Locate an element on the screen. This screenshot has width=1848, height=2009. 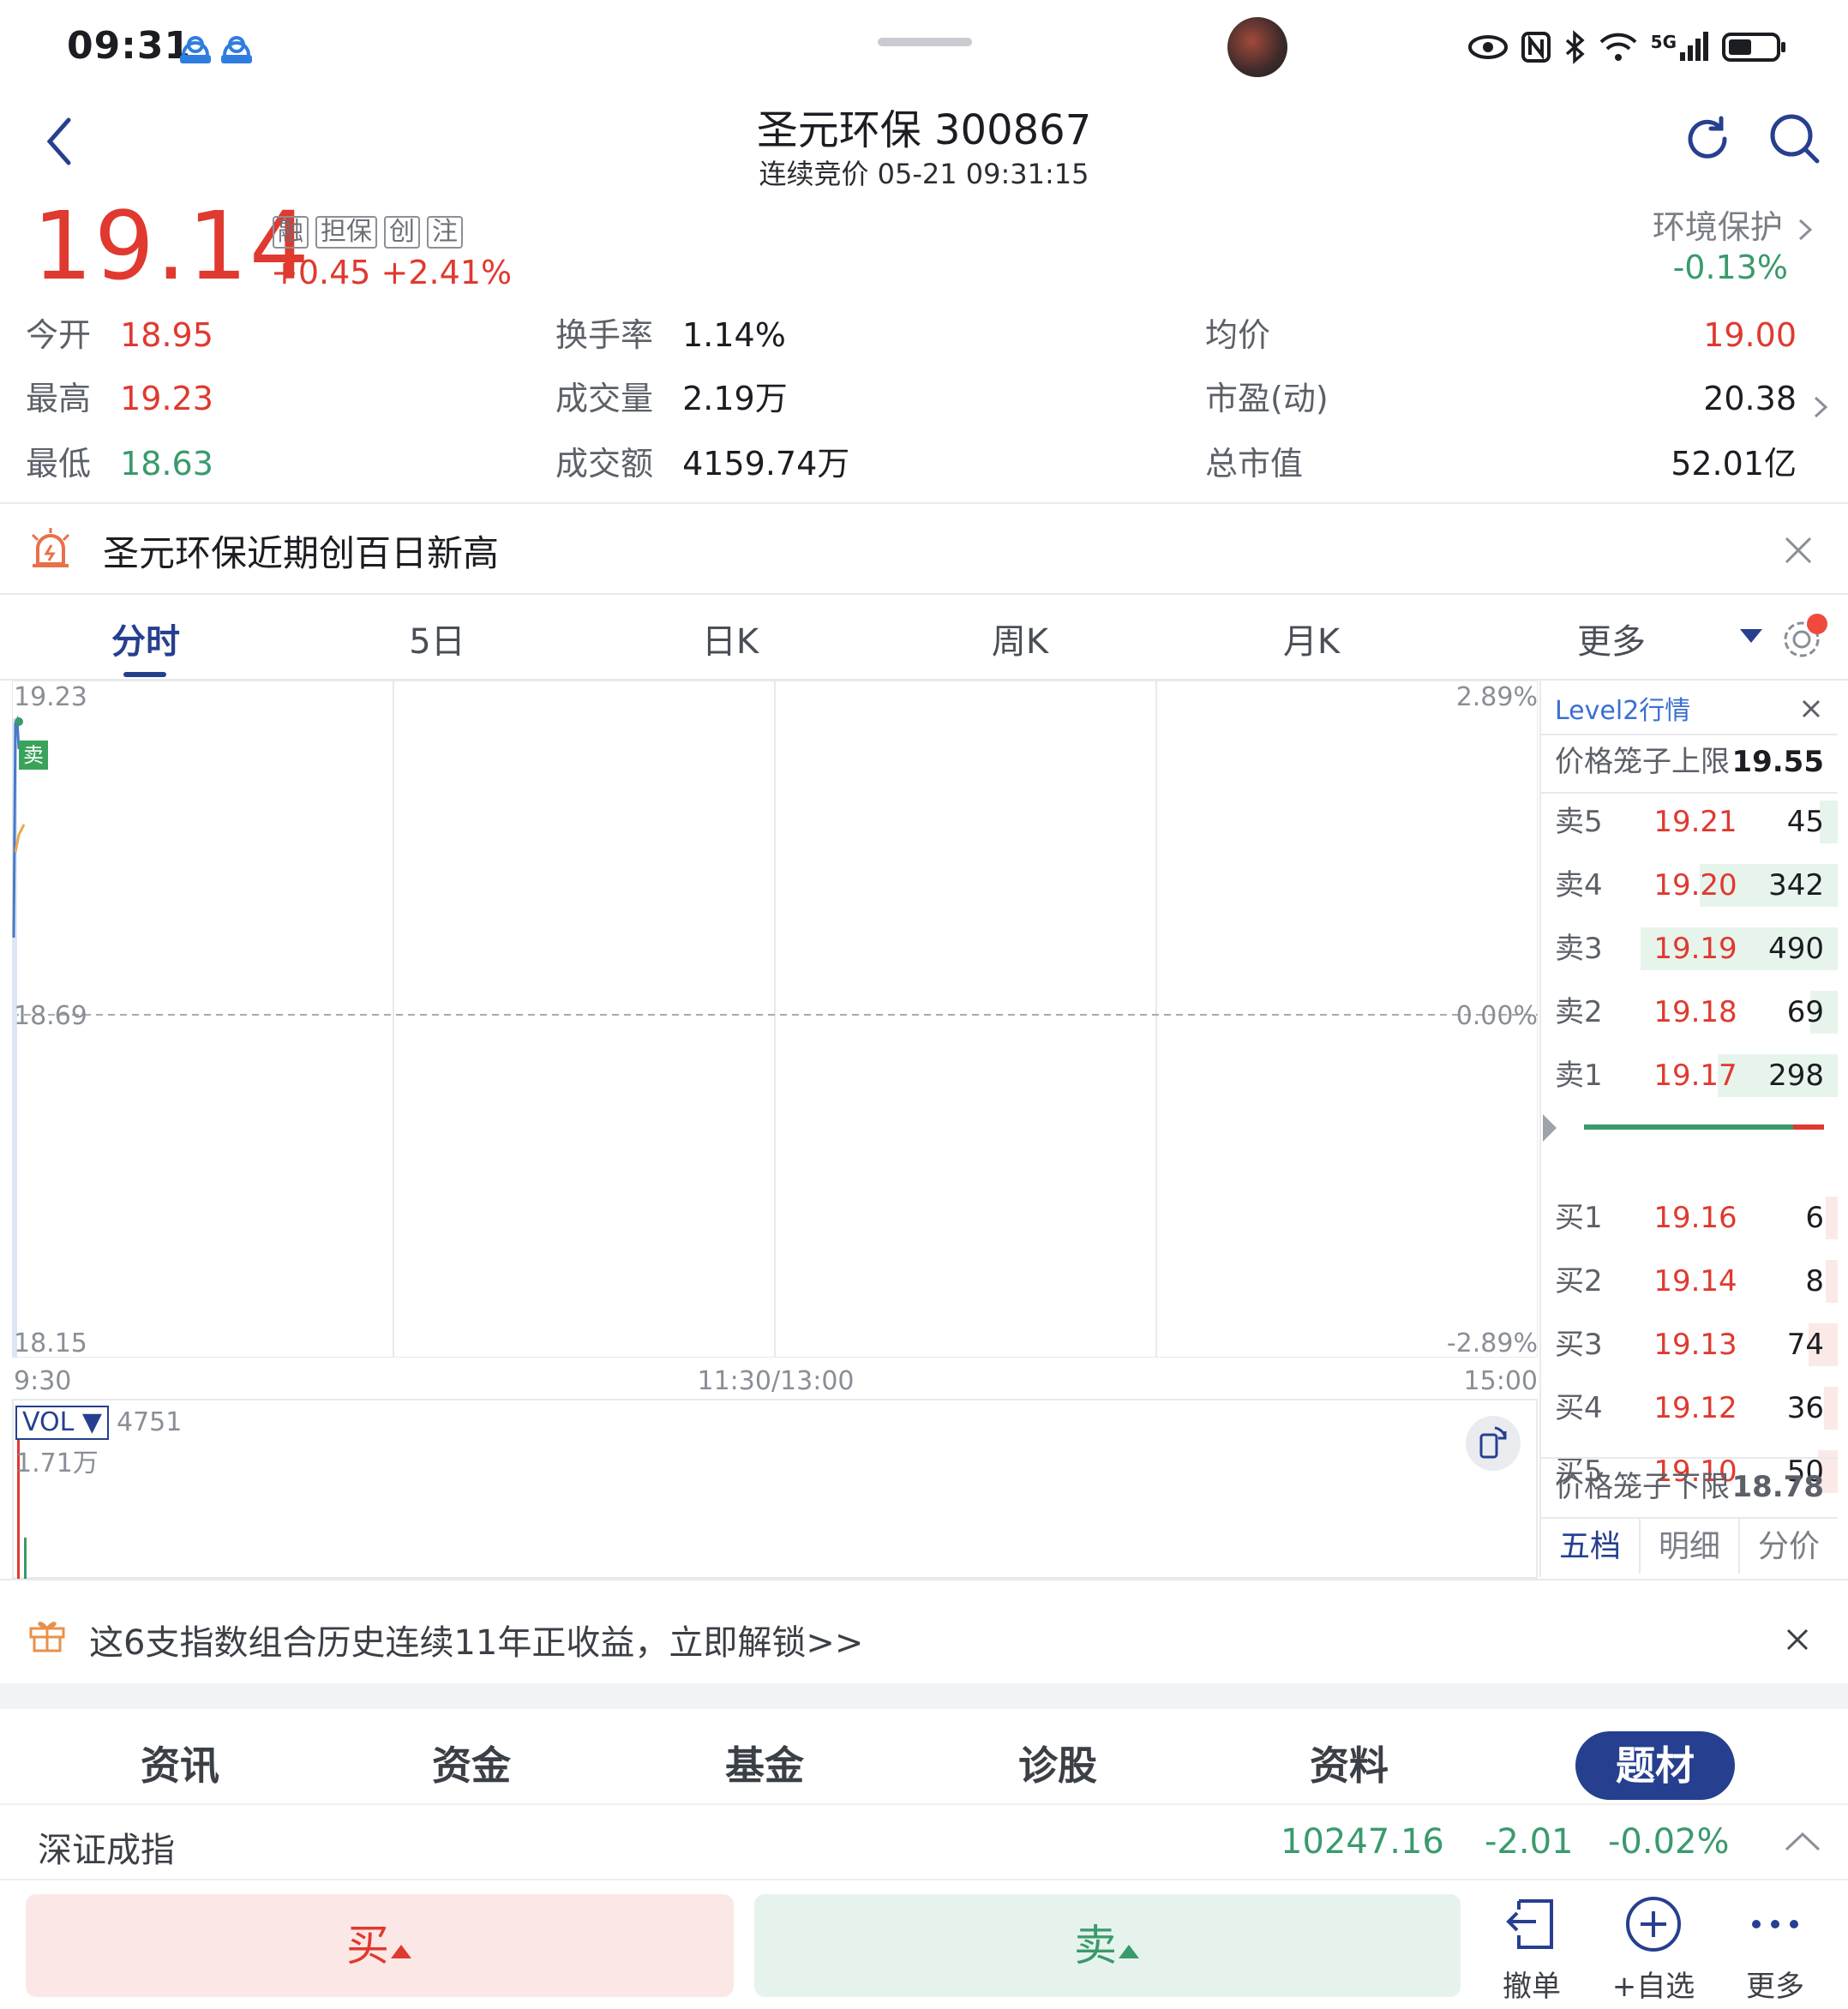
tab-more: 更多 is located at coordinates (1611, 638).